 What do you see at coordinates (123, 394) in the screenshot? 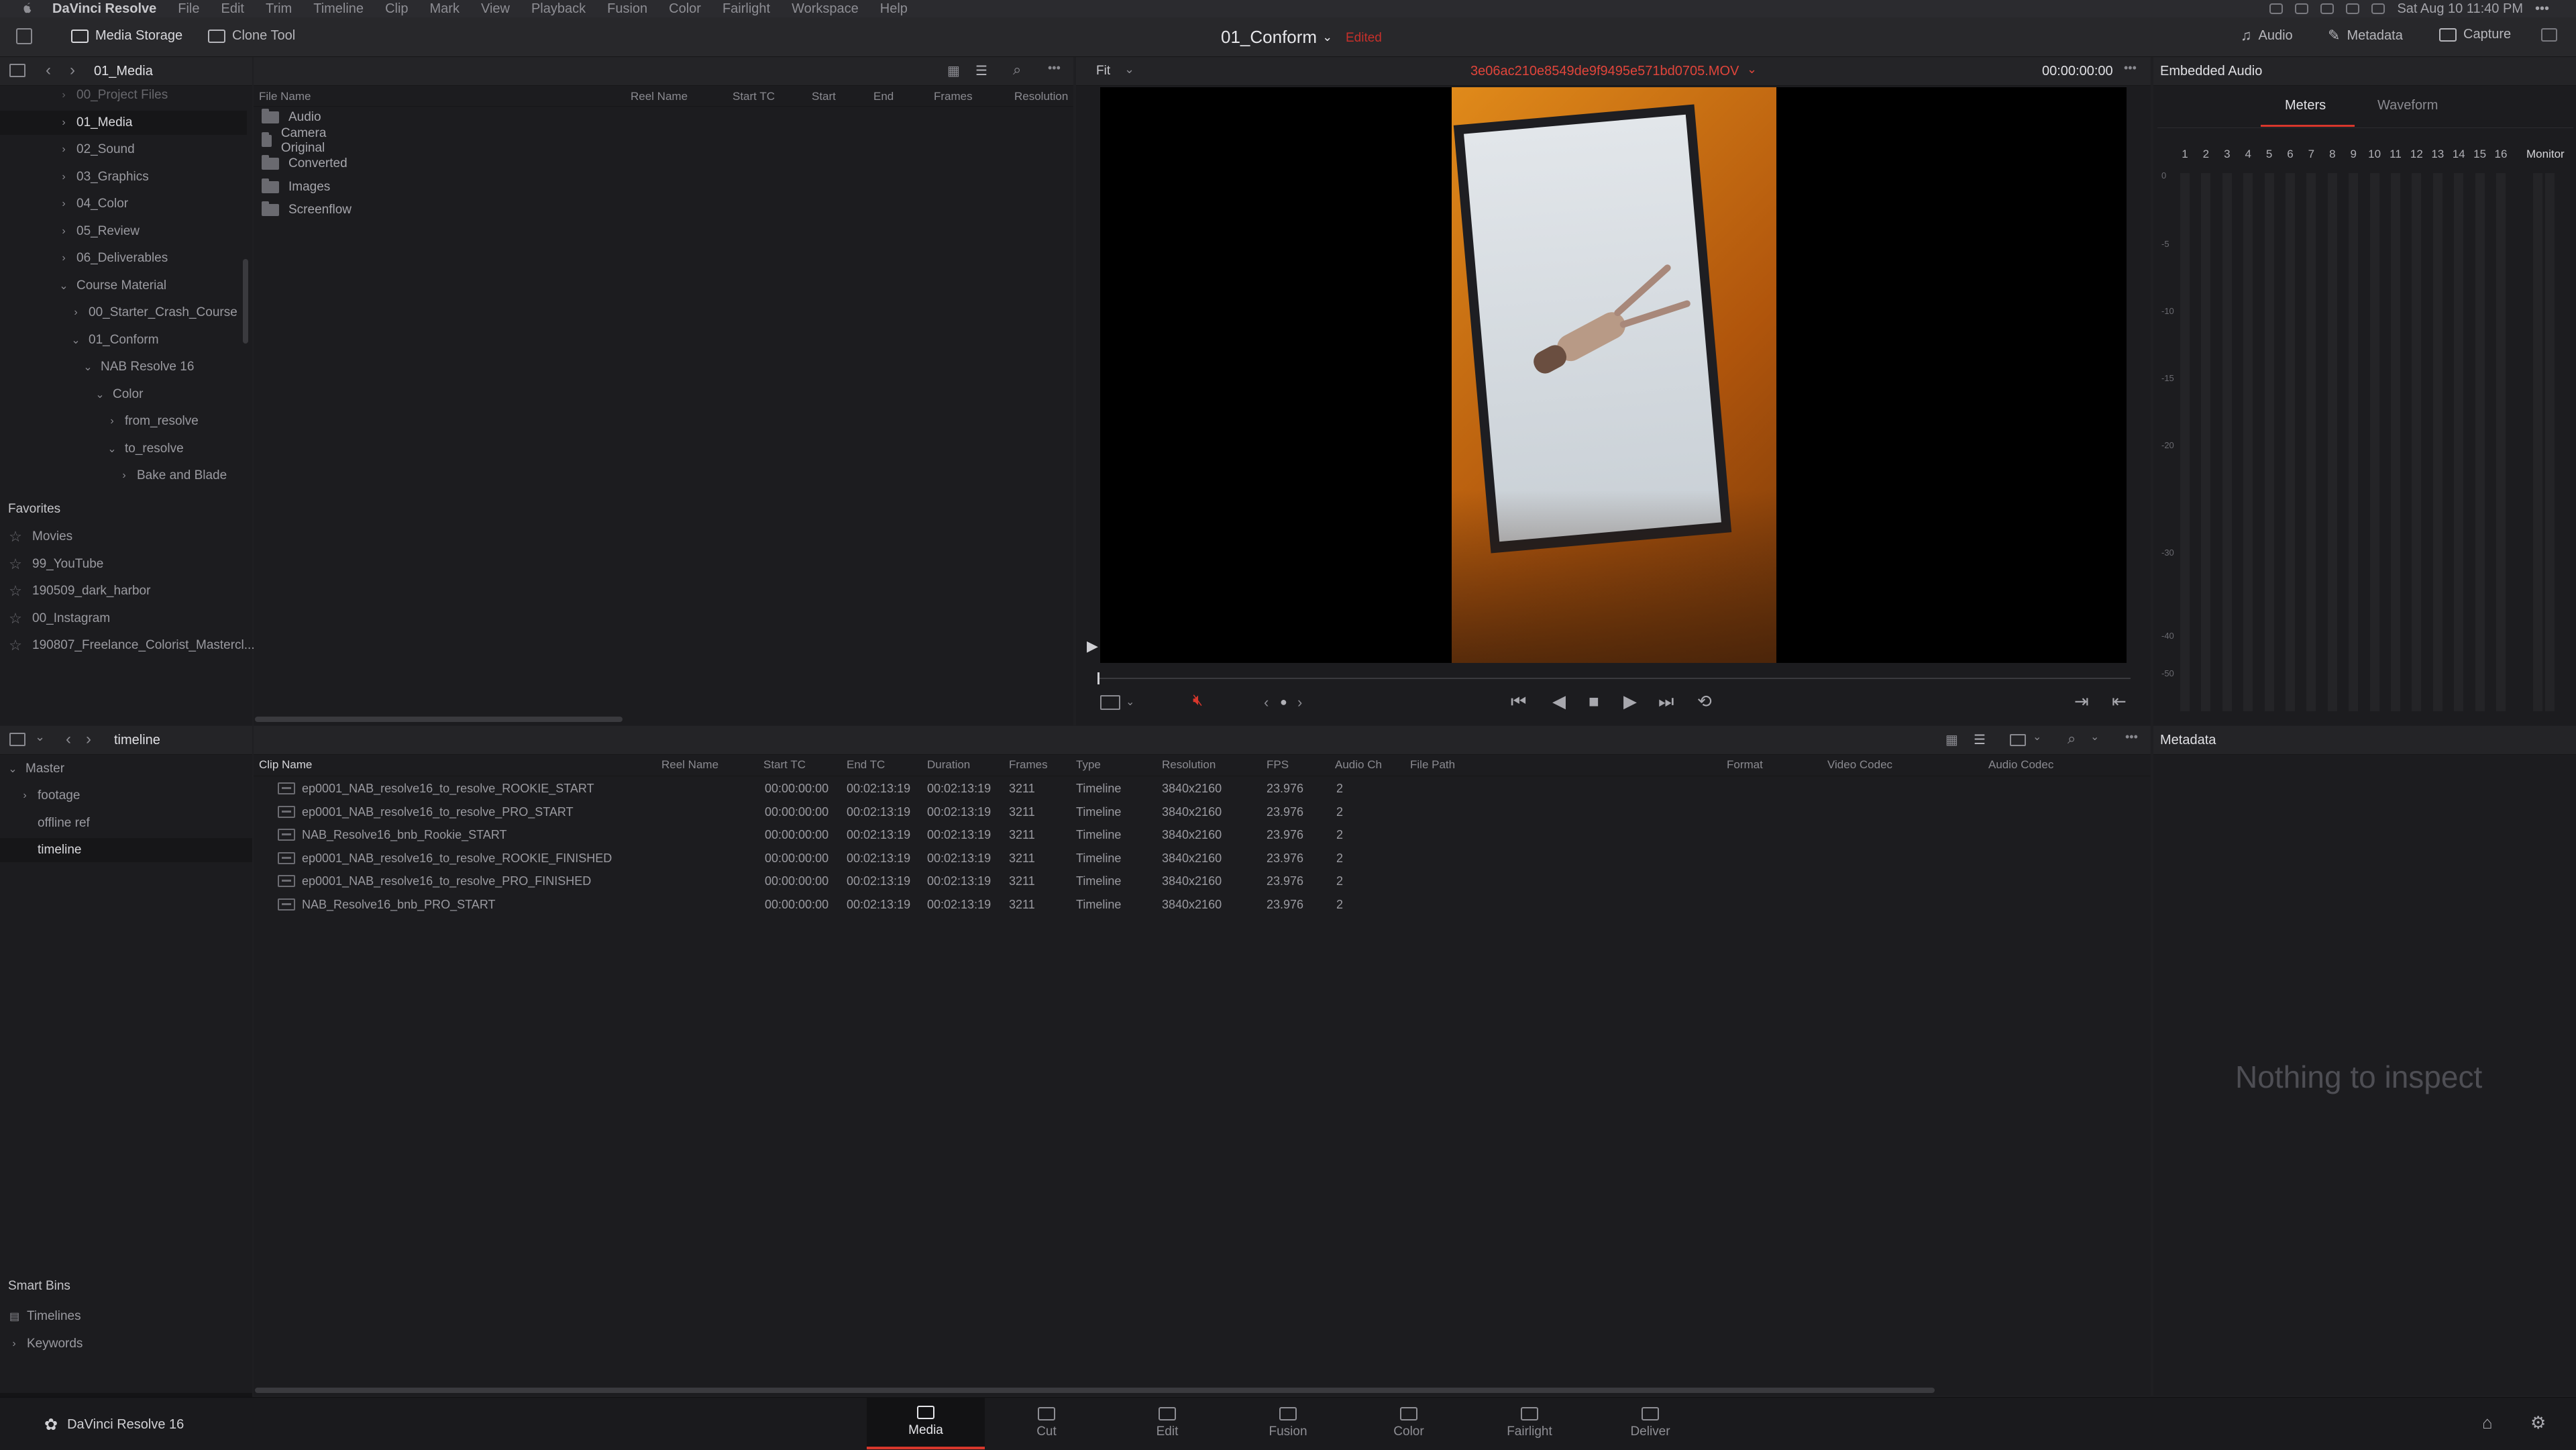
I see `storage-folder: ⌄ Color` at bounding box center [123, 394].